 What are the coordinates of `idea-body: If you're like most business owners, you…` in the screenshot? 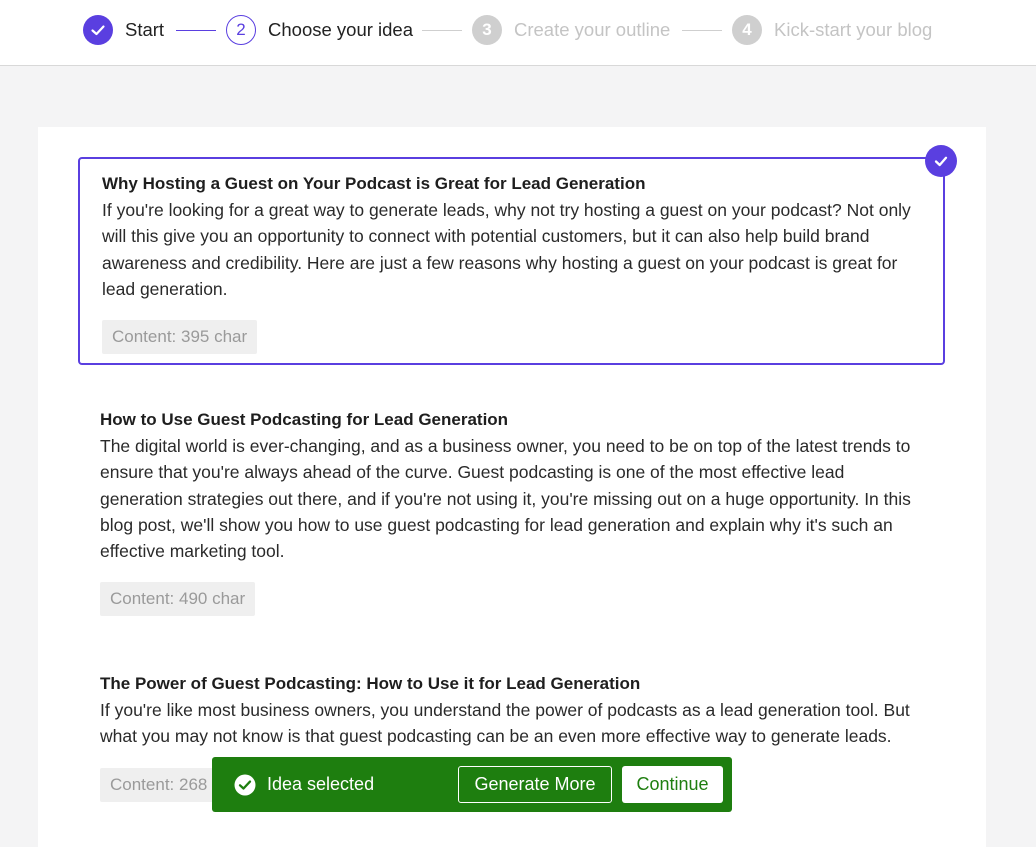 It's located at (505, 723).